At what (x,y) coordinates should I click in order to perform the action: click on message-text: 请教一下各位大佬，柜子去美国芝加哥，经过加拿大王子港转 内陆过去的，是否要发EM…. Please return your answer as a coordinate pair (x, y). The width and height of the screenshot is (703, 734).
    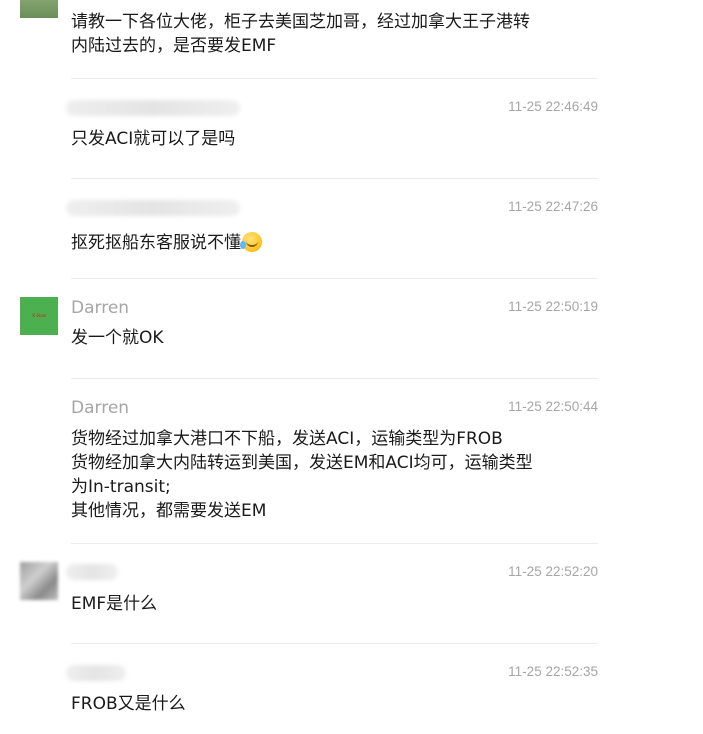
    Looking at the image, I should click on (300, 34).